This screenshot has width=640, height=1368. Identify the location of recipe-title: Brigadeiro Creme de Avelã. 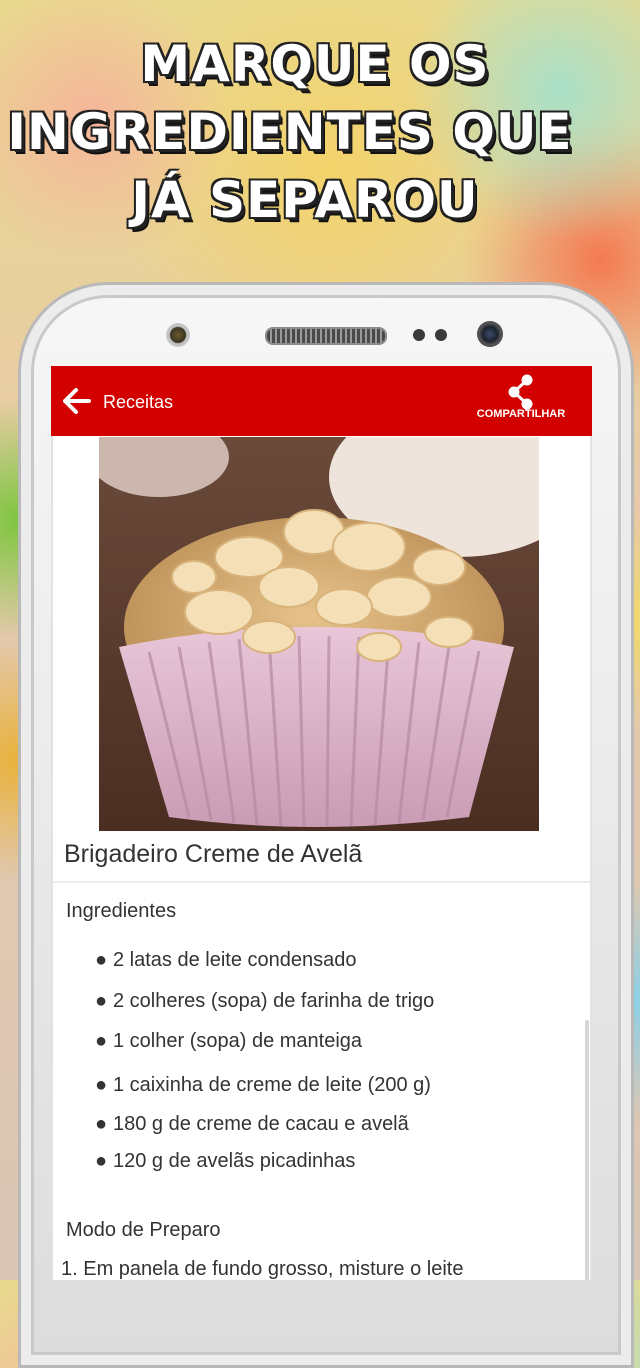
(213, 854).